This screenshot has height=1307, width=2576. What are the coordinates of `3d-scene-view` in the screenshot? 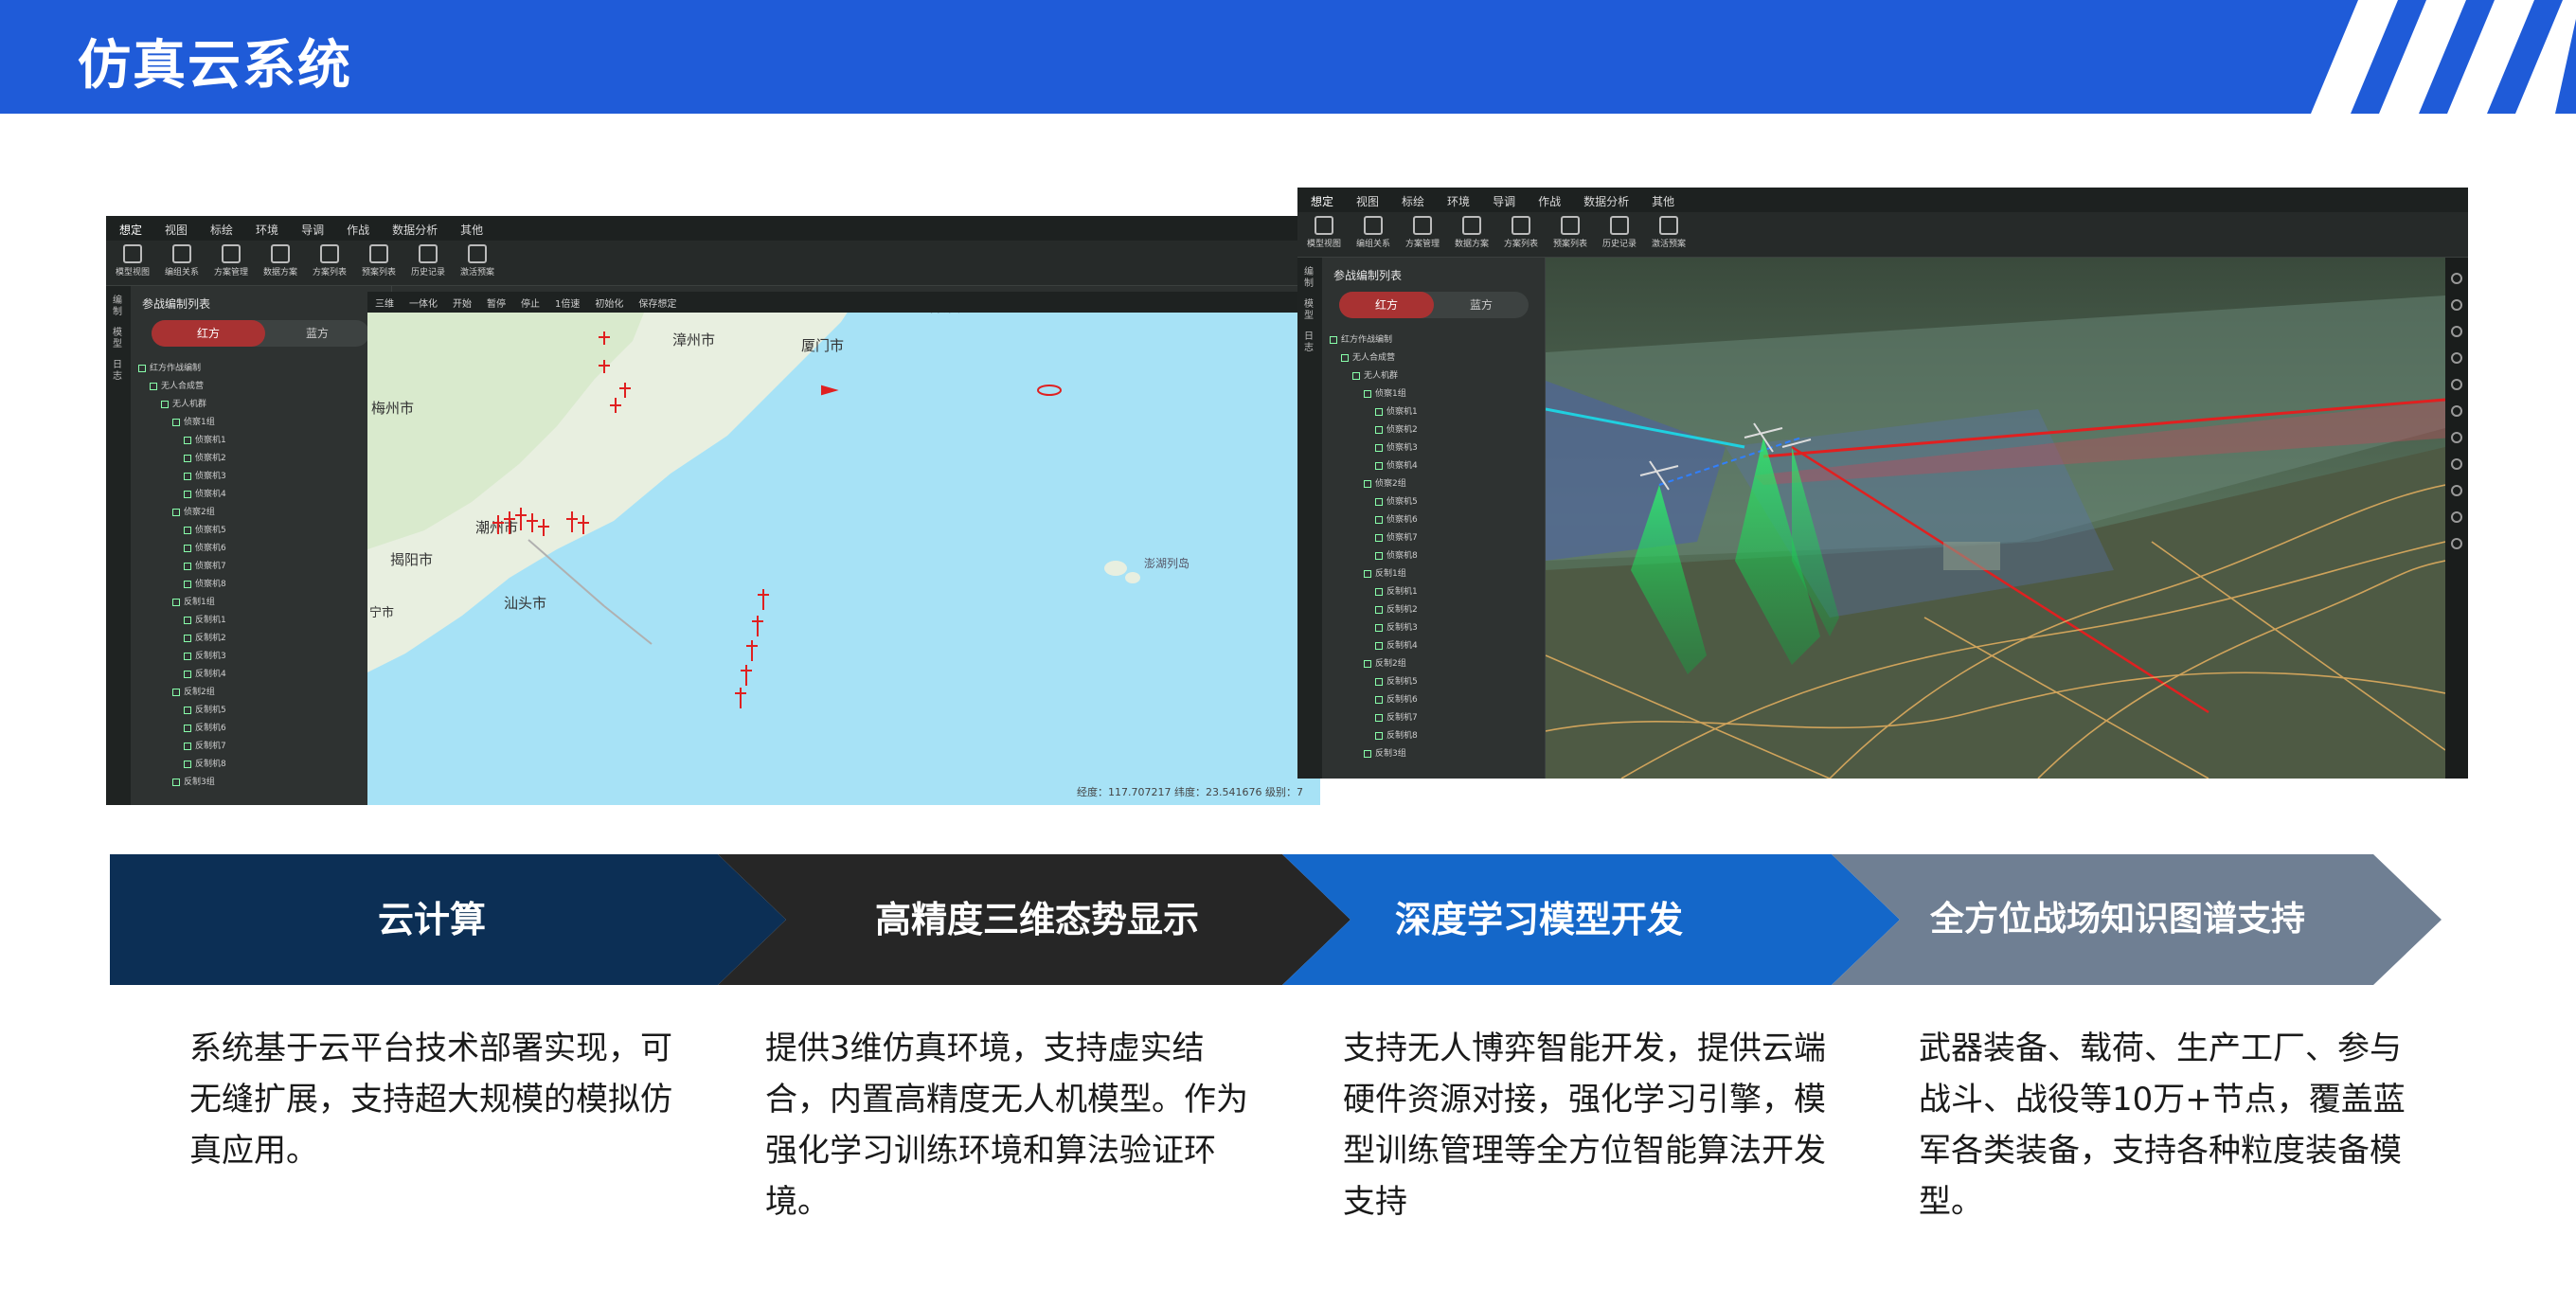 It's located at (1995, 518).